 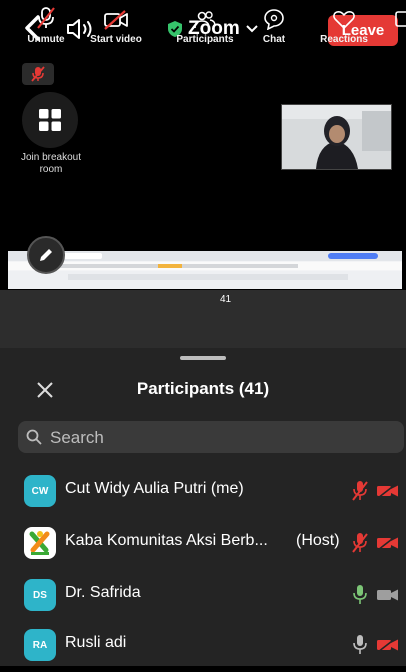 I want to click on chat-label: Chat, so click(x=274, y=39).